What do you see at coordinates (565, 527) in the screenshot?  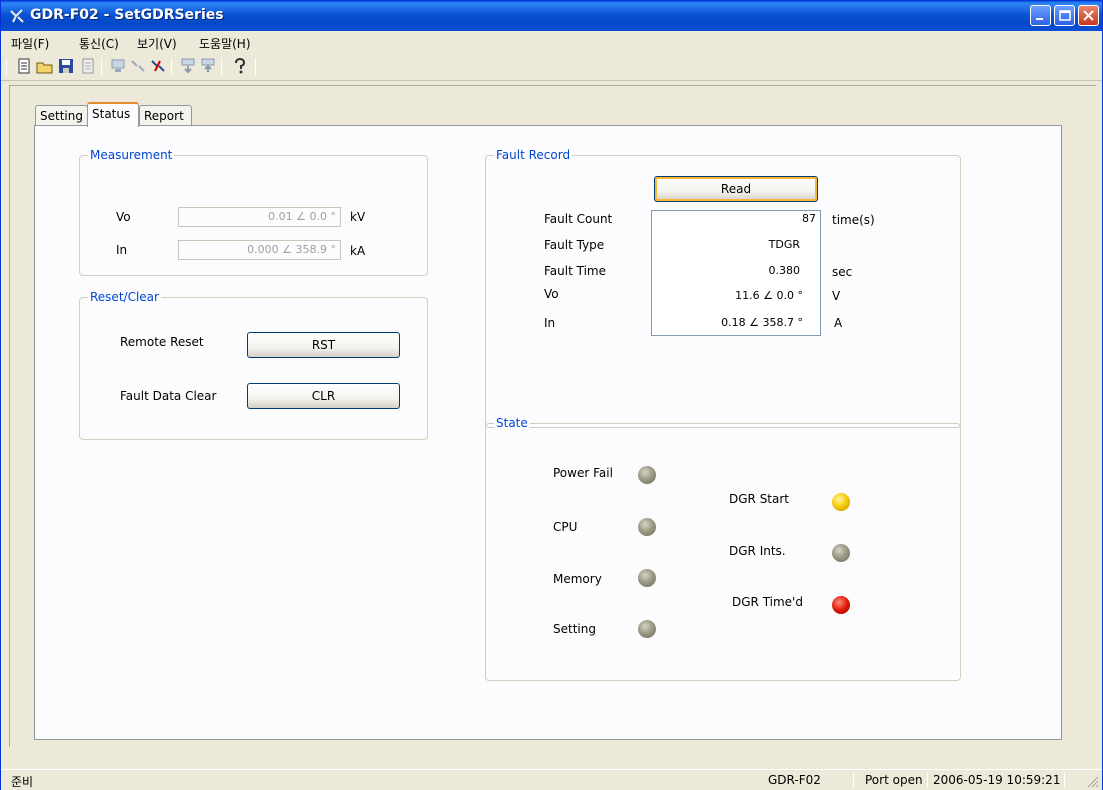 I see `cpu-label: CPU` at bounding box center [565, 527].